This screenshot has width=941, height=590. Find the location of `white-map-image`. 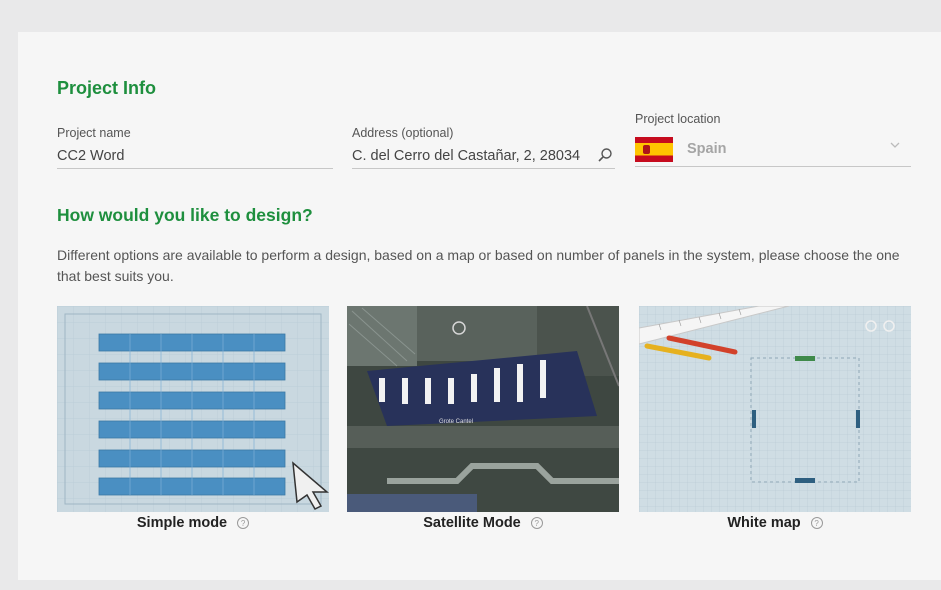

white-map-image is located at coordinates (775, 409).